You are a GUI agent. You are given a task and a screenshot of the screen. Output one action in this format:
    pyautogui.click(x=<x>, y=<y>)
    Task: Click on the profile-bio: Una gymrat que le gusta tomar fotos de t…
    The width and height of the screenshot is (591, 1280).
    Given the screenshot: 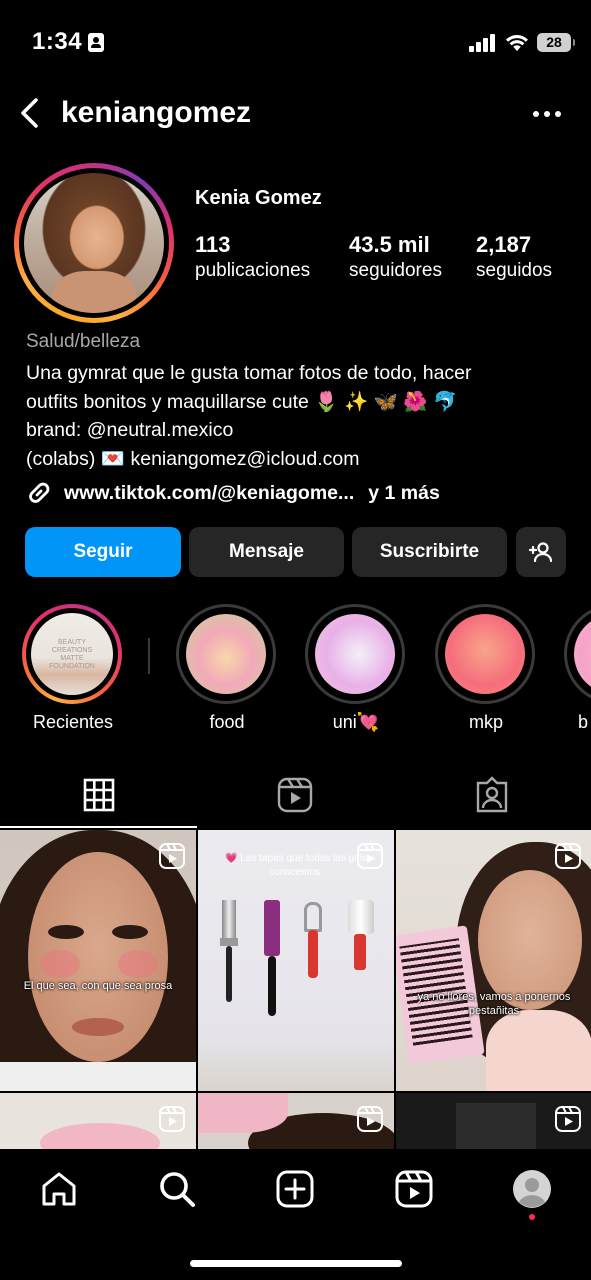 What is the action you would take?
    pyautogui.click(x=298, y=416)
    